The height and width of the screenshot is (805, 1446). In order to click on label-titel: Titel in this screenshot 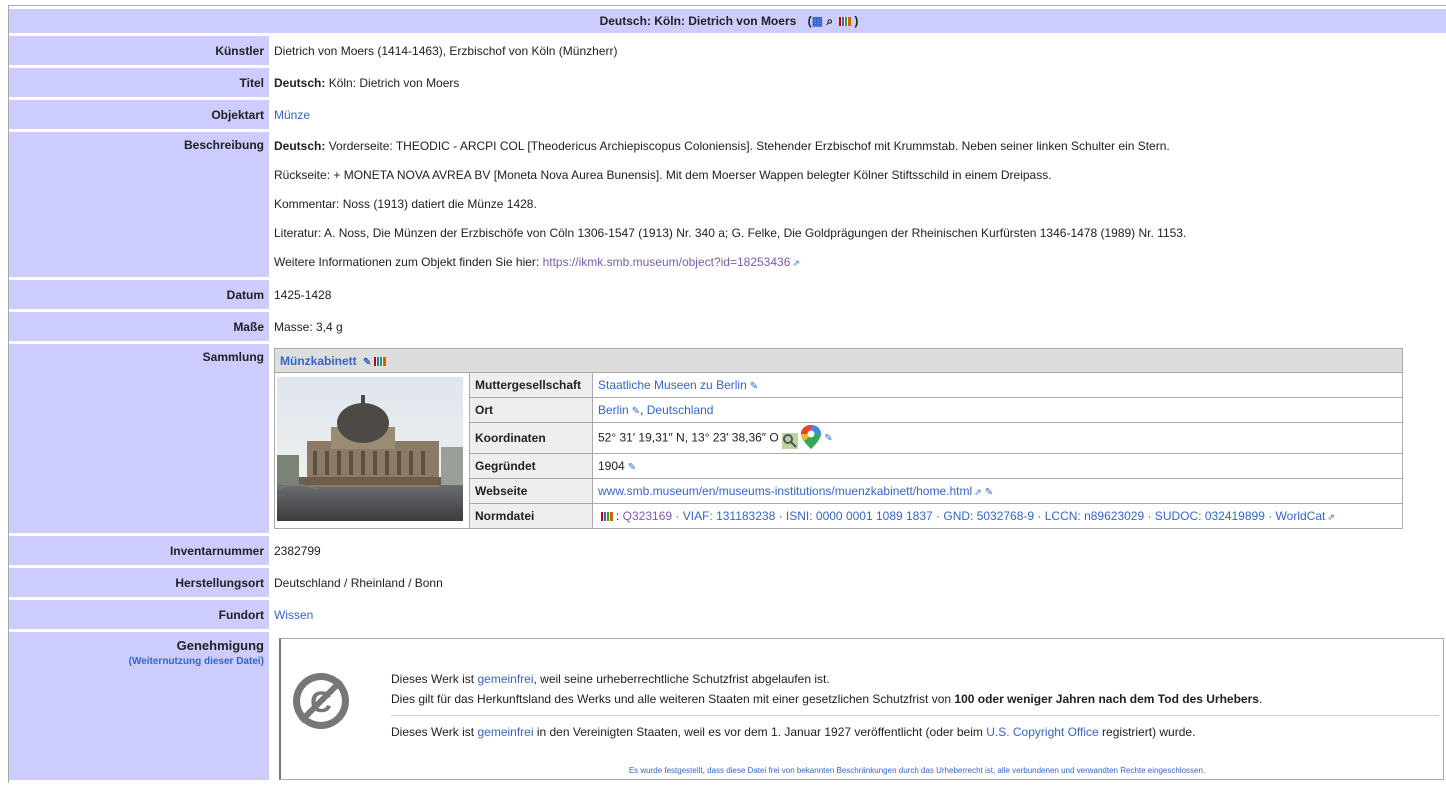, I will do `click(139, 82)`.